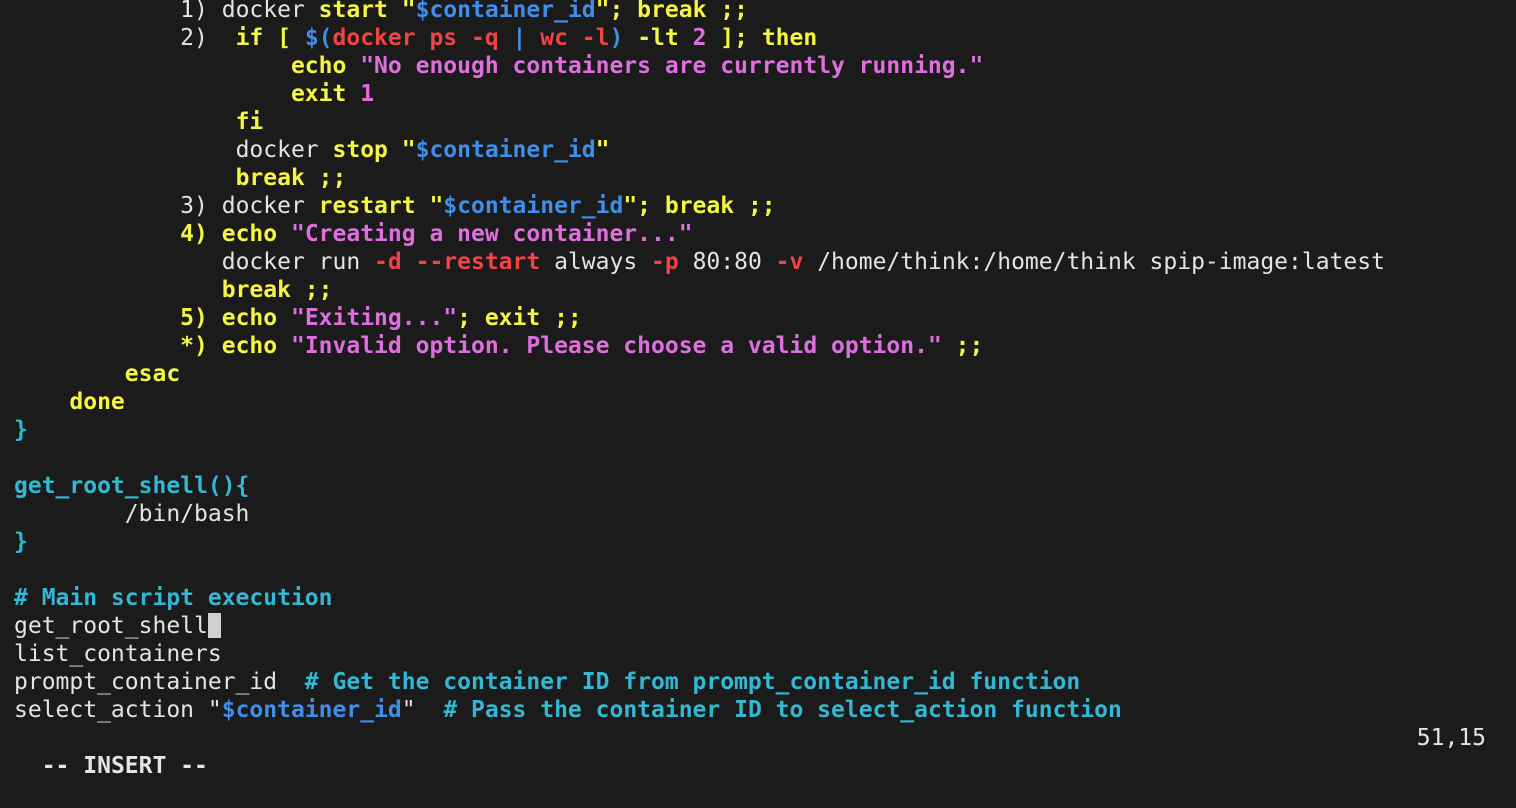 The image size is (1516, 808). Describe the element at coordinates (249, 122) in the screenshot. I see `code-token: fi` at that location.